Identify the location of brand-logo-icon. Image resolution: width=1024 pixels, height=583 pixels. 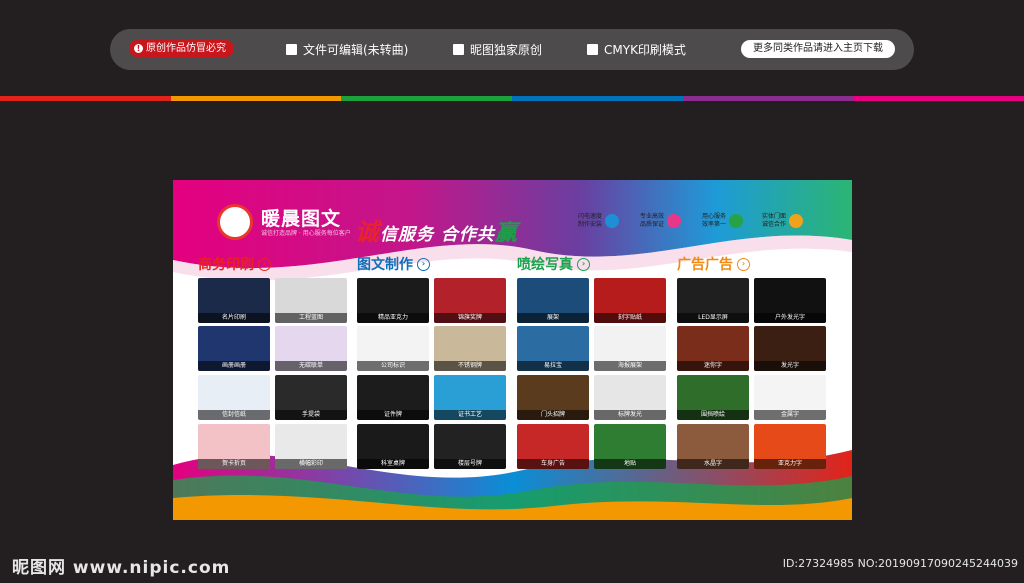
(235, 222).